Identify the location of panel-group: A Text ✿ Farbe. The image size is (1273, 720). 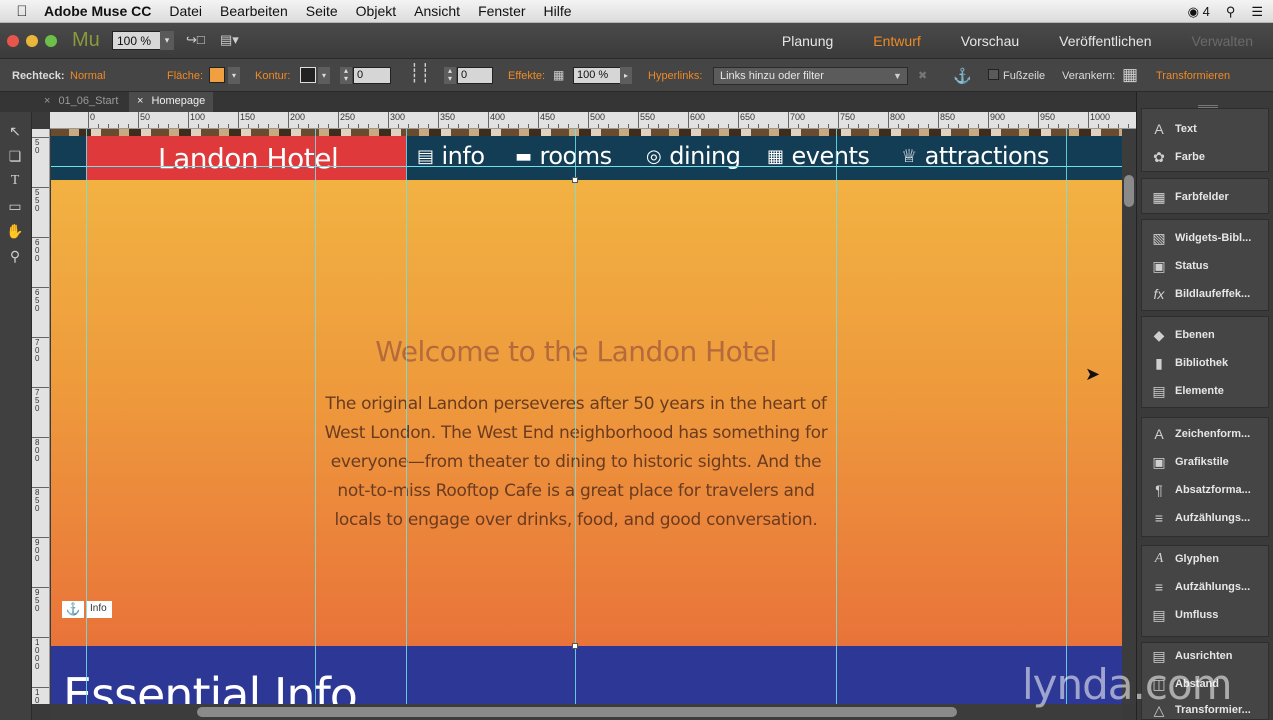
(1205, 138).